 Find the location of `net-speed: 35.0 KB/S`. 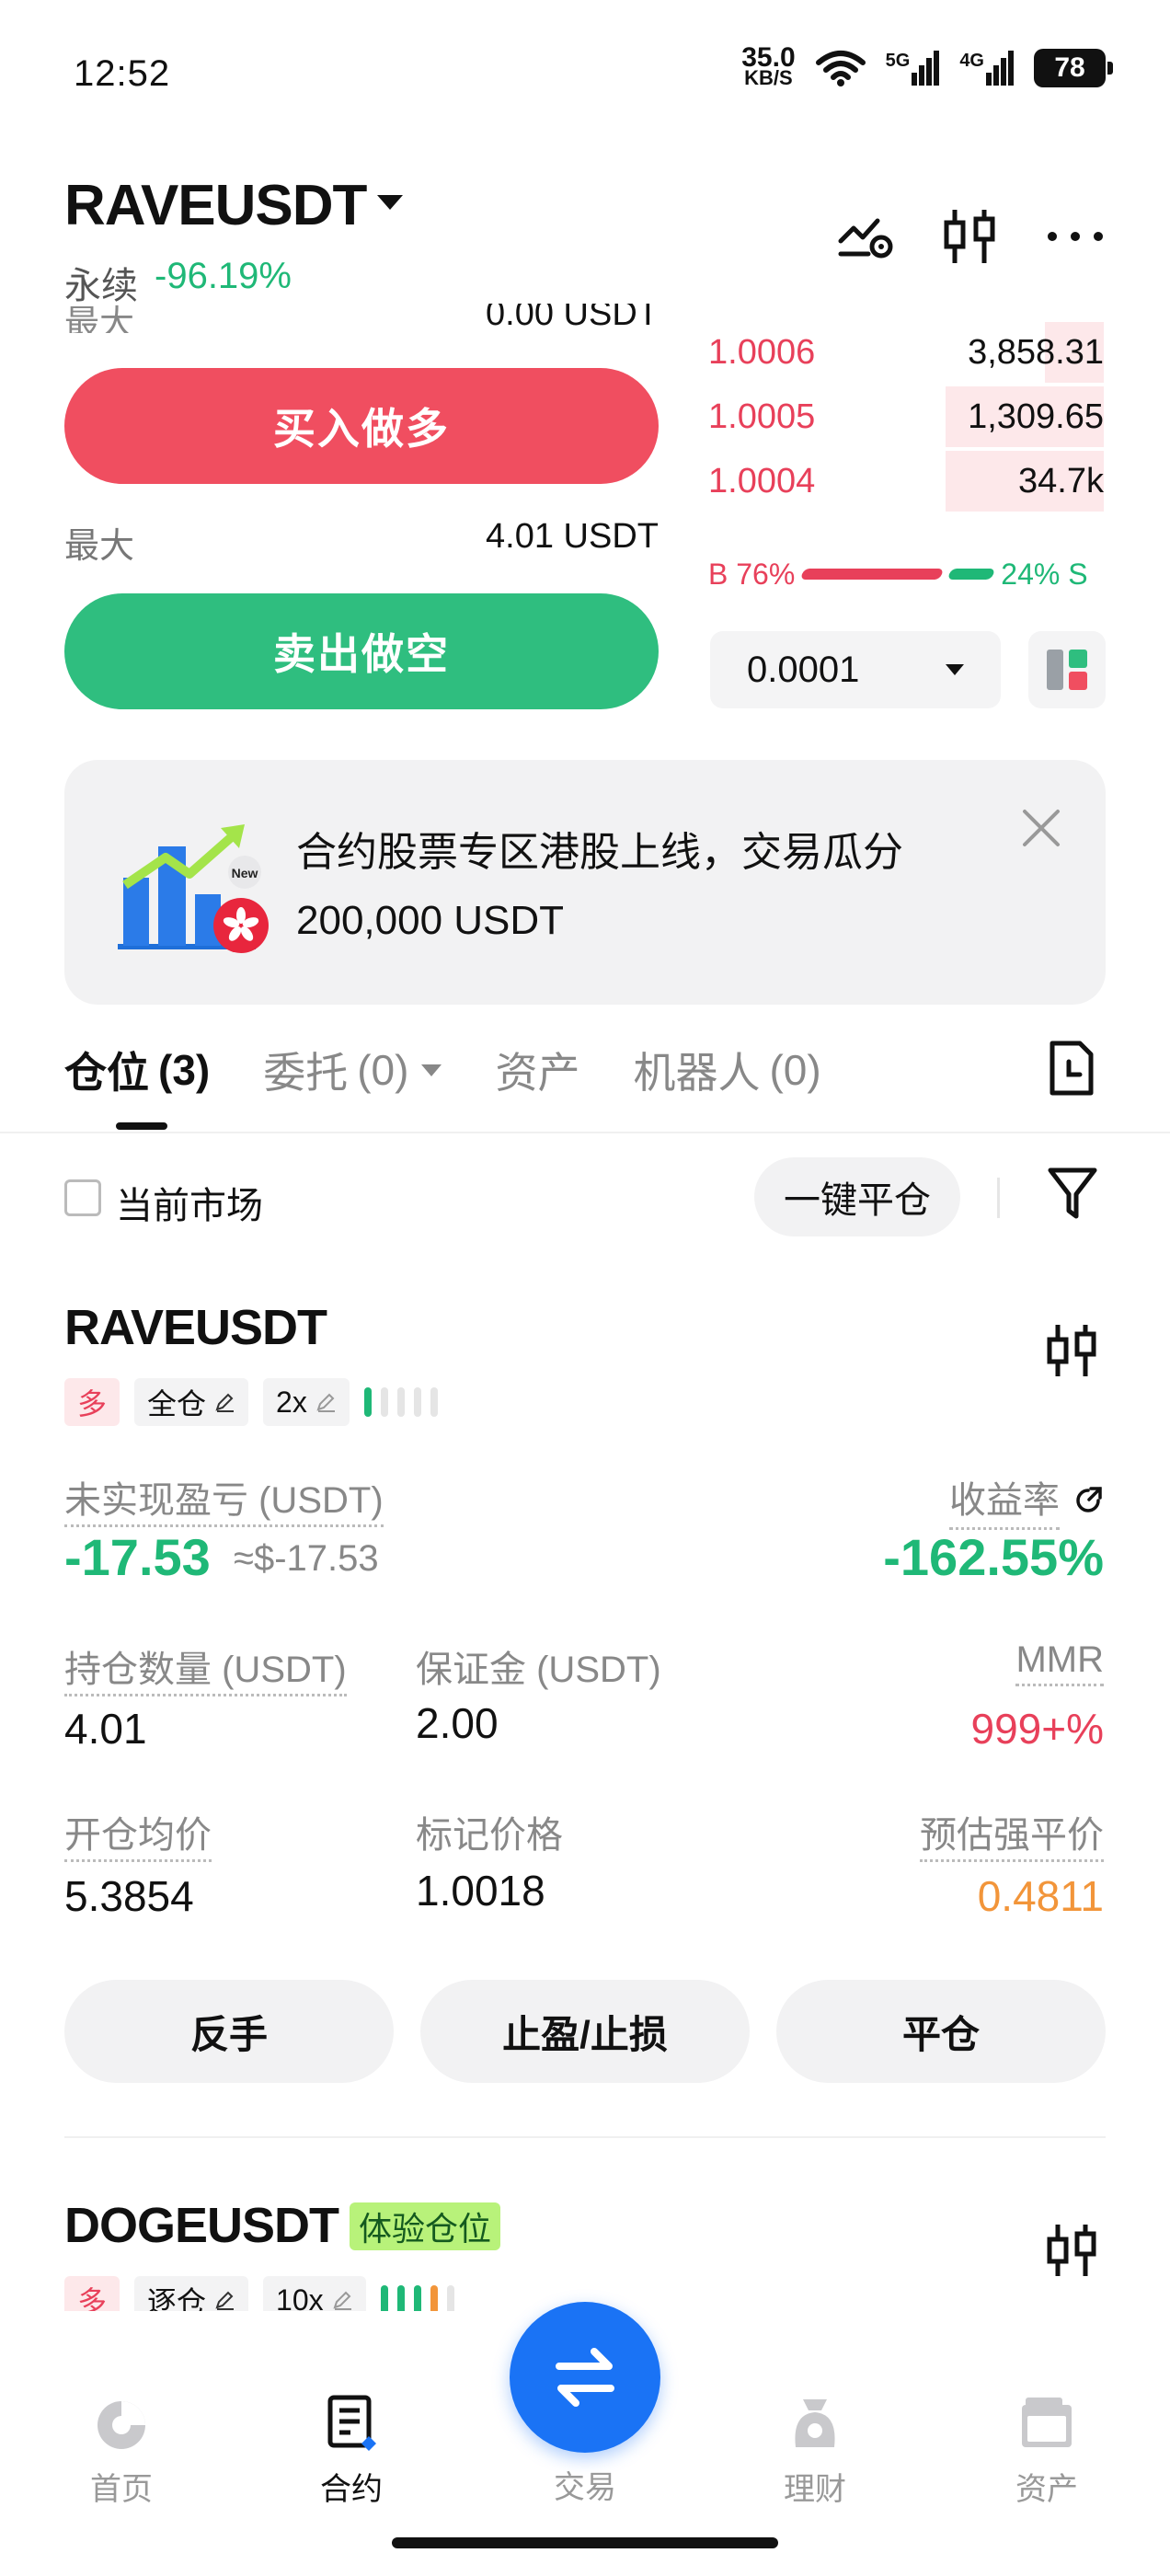

net-speed: 35.0 KB/S is located at coordinates (768, 65).